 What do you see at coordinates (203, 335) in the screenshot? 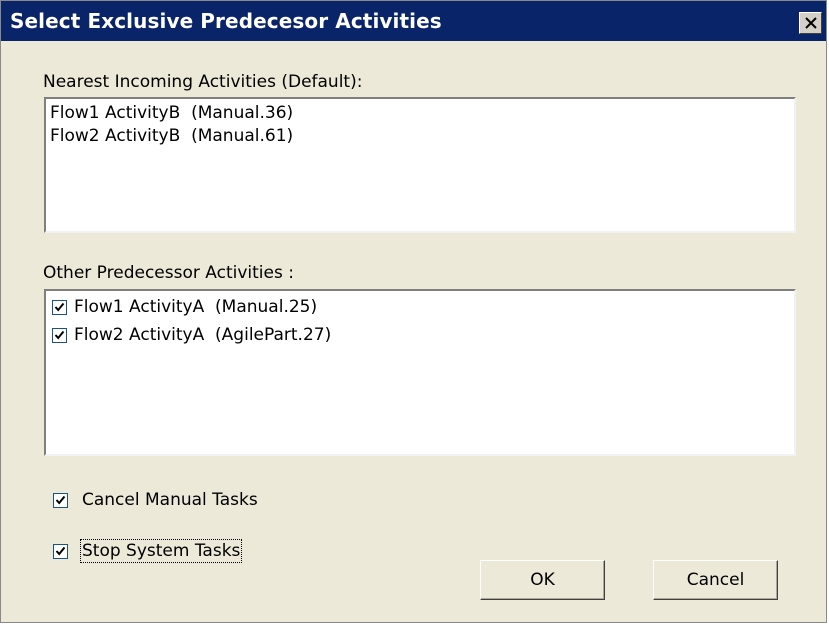
I see `activity-label: Flow2 ActivityA (AgilePart.27)` at bounding box center [203, 335].